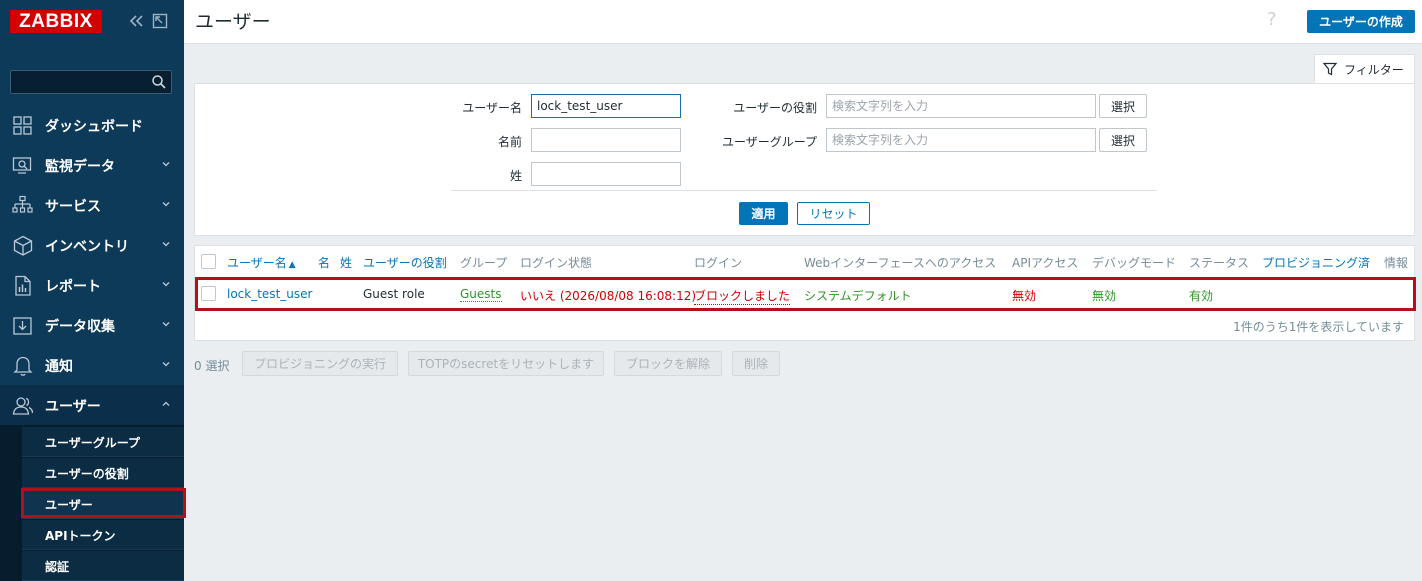 The height and width of the screenshot is (581, 1422). What do you see at coordinates (484, 263) in the screenshot?
I see `column-header-groups: グループ` at bounding box center [484, 263].